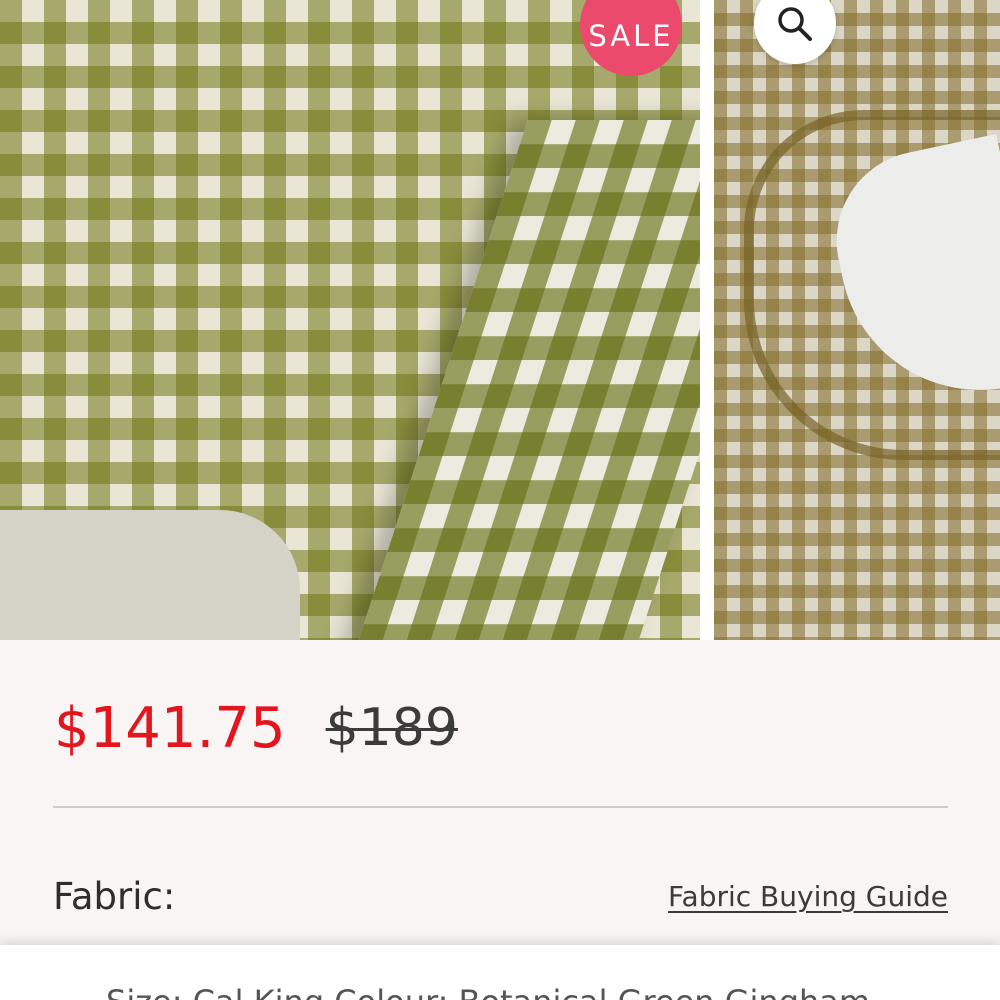 The width and height of the screenshot is (1000, 1000). Describe the element at coordinates (150, 575) in the screenshot. I see `pillow-shape` at that location.